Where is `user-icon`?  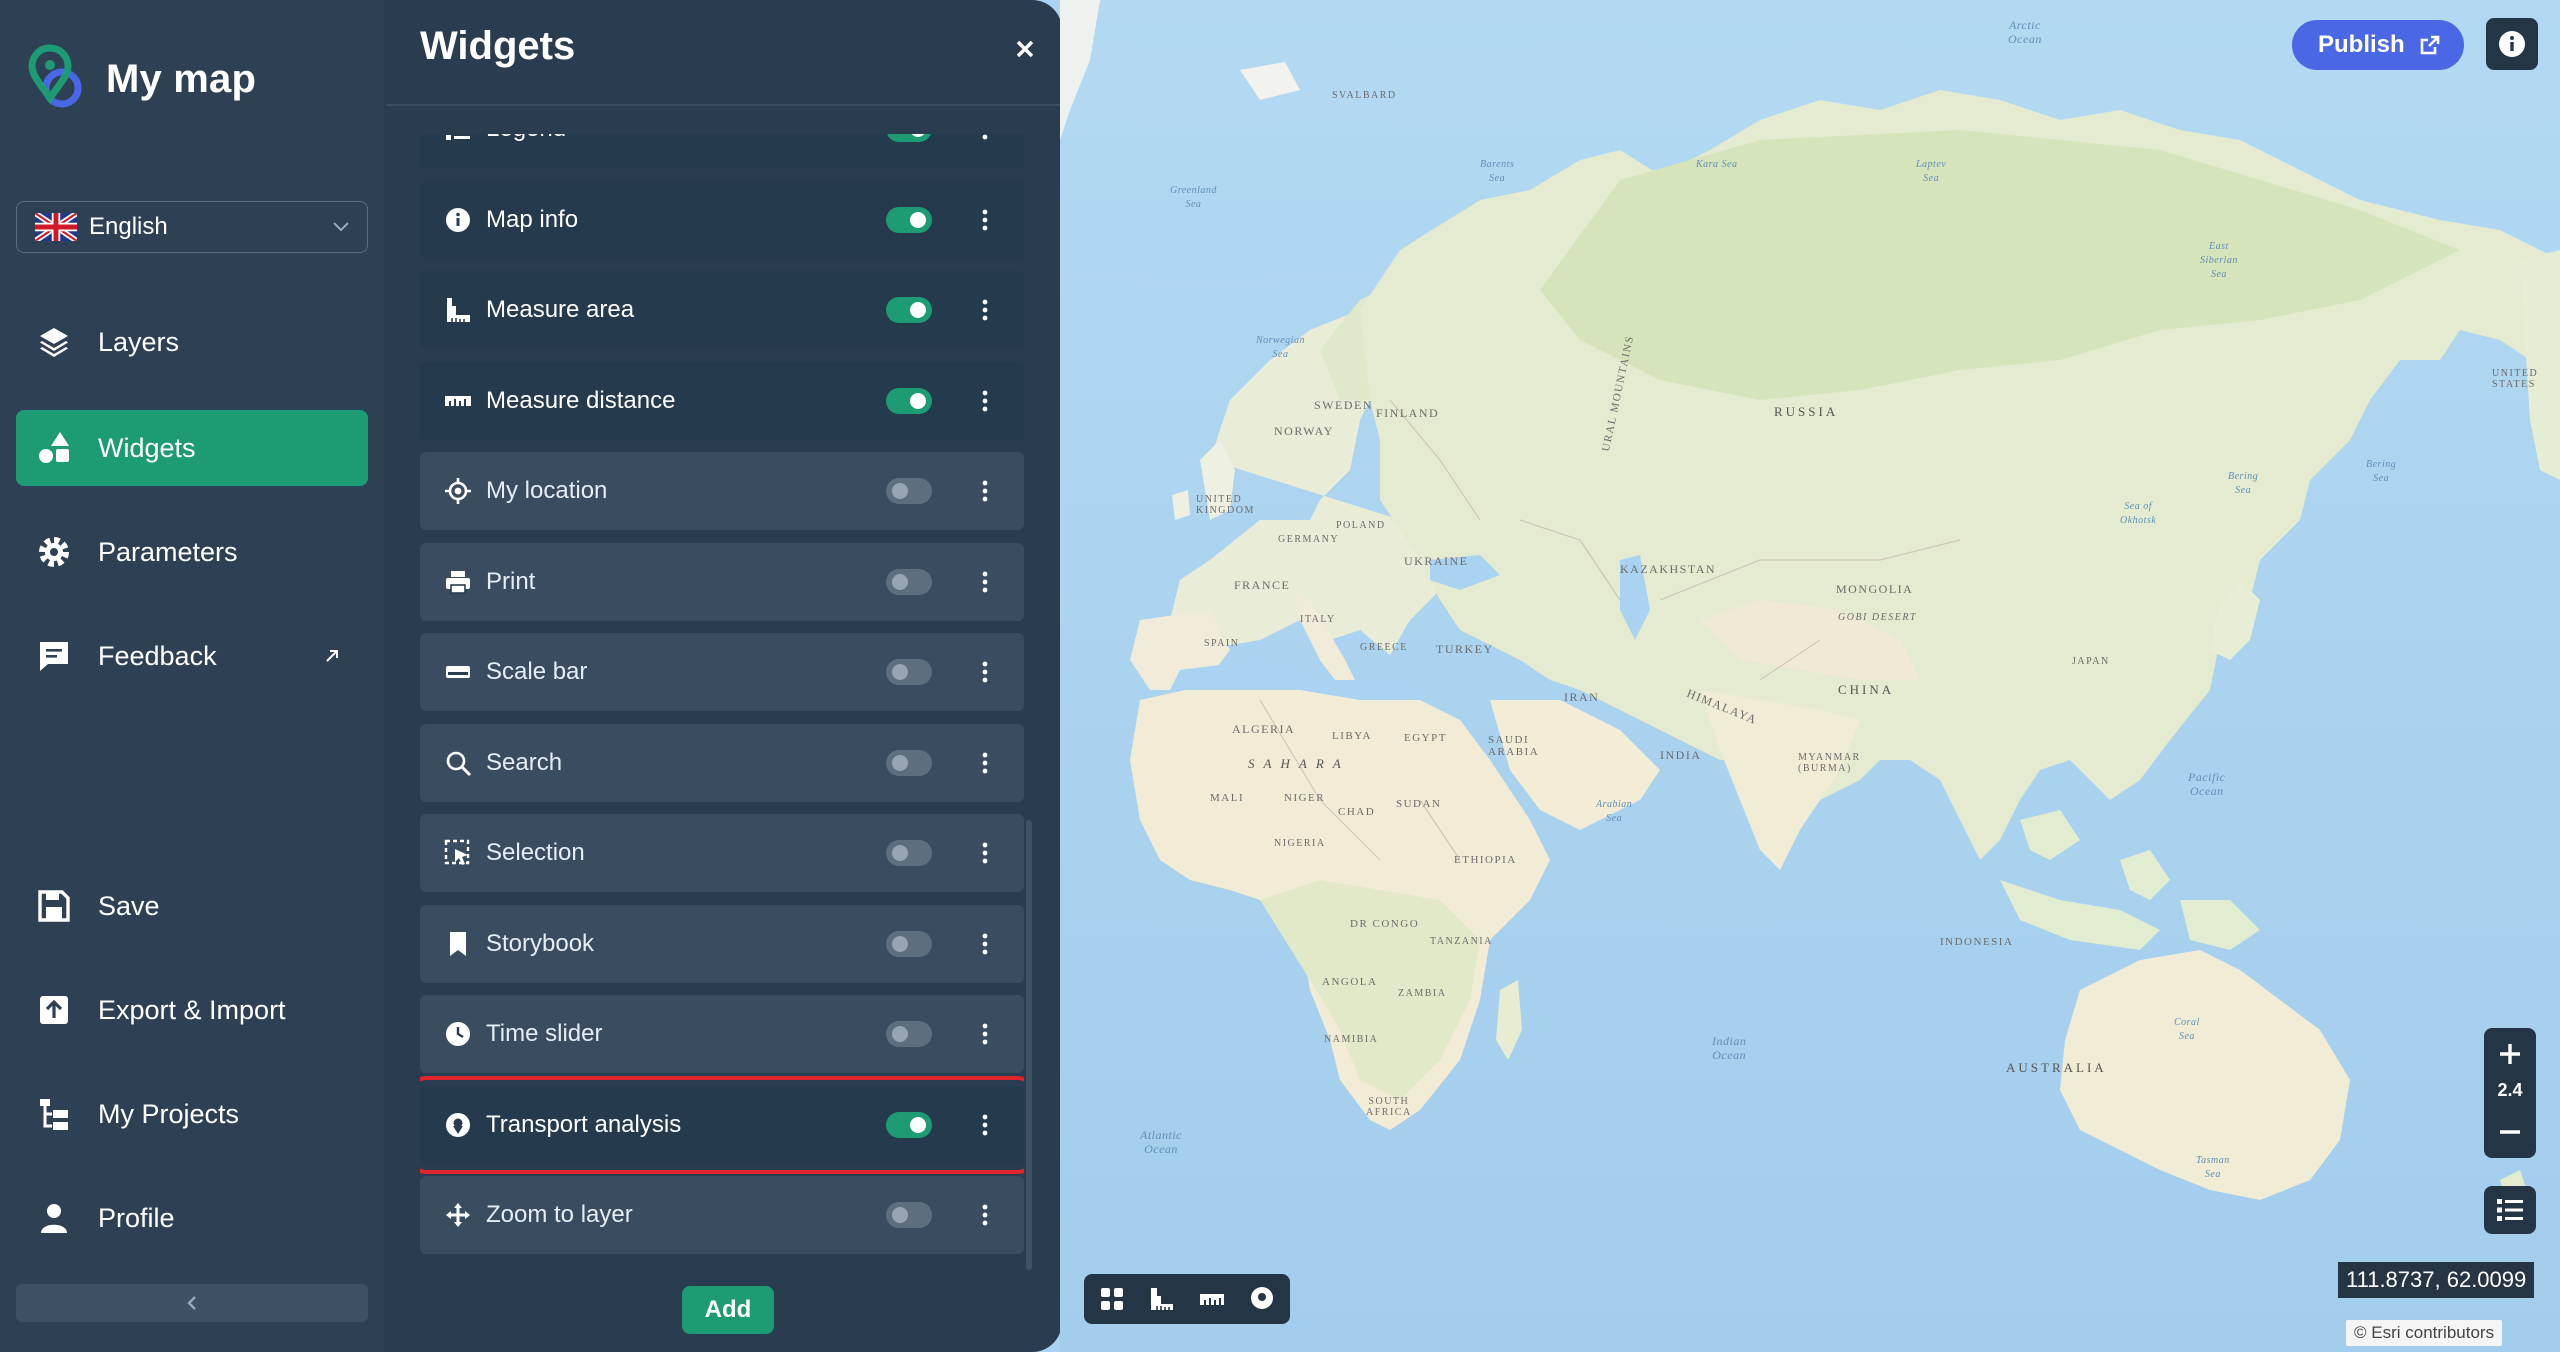
user-icon is located at coordinates (54, 1218).